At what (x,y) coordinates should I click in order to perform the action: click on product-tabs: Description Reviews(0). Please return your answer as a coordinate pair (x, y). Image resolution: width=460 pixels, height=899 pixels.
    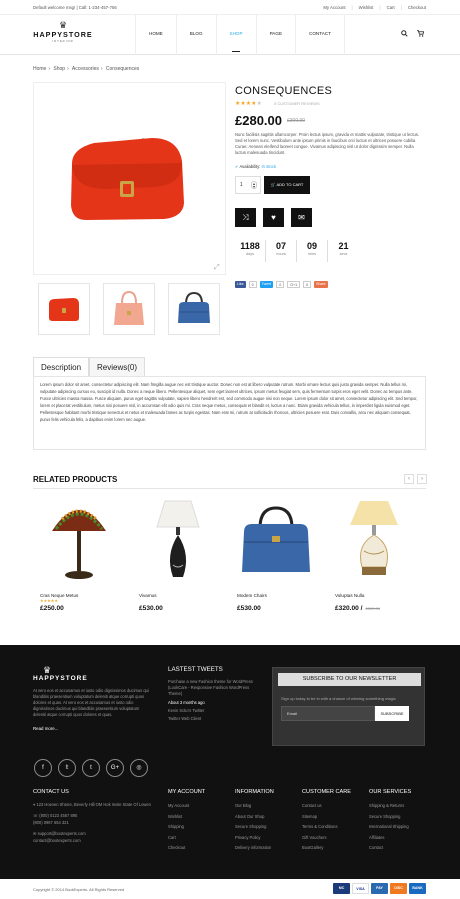
    Looking at the image, I should click on (89, 366).